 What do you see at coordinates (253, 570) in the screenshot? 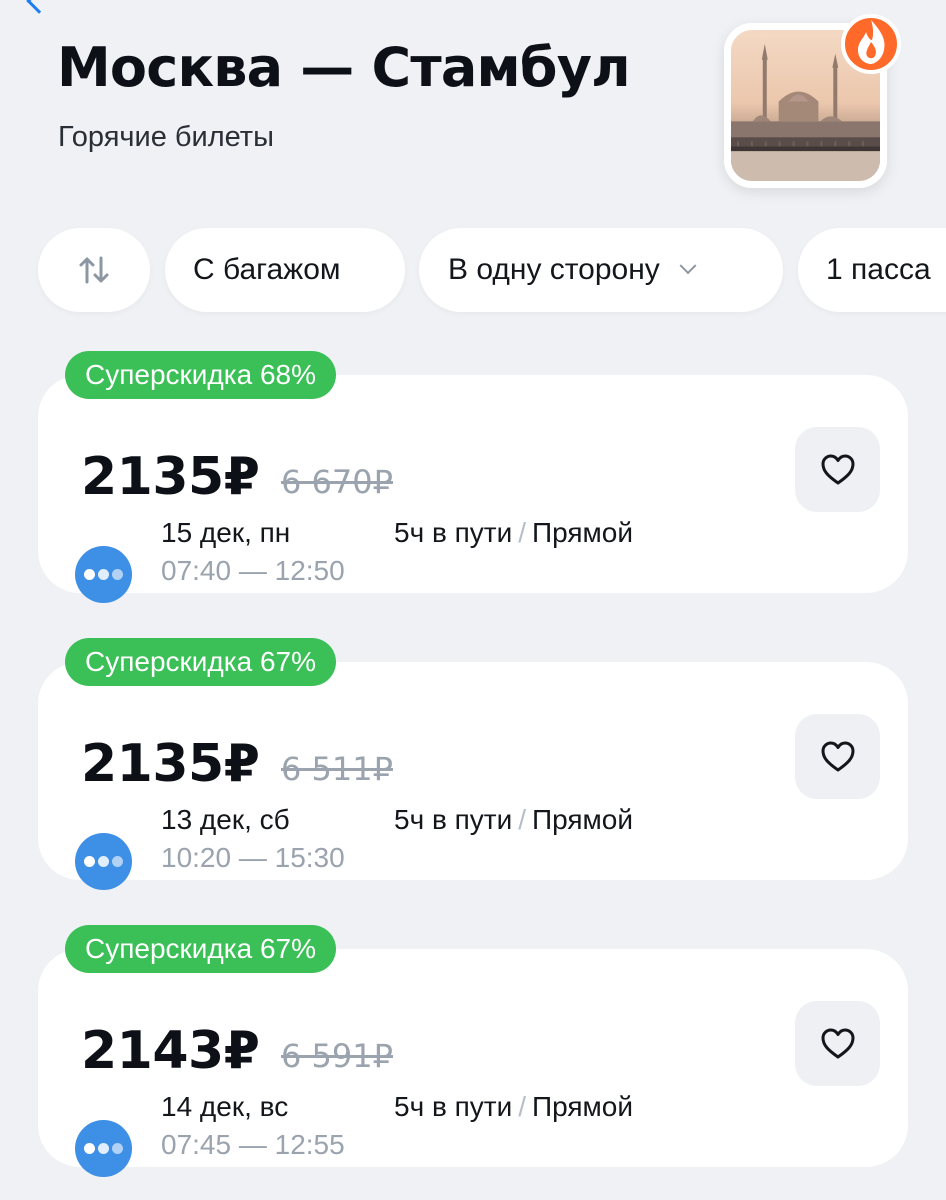
I see `flight-time-range: 07:40 — 12:50` at bounding box center [253, 570].